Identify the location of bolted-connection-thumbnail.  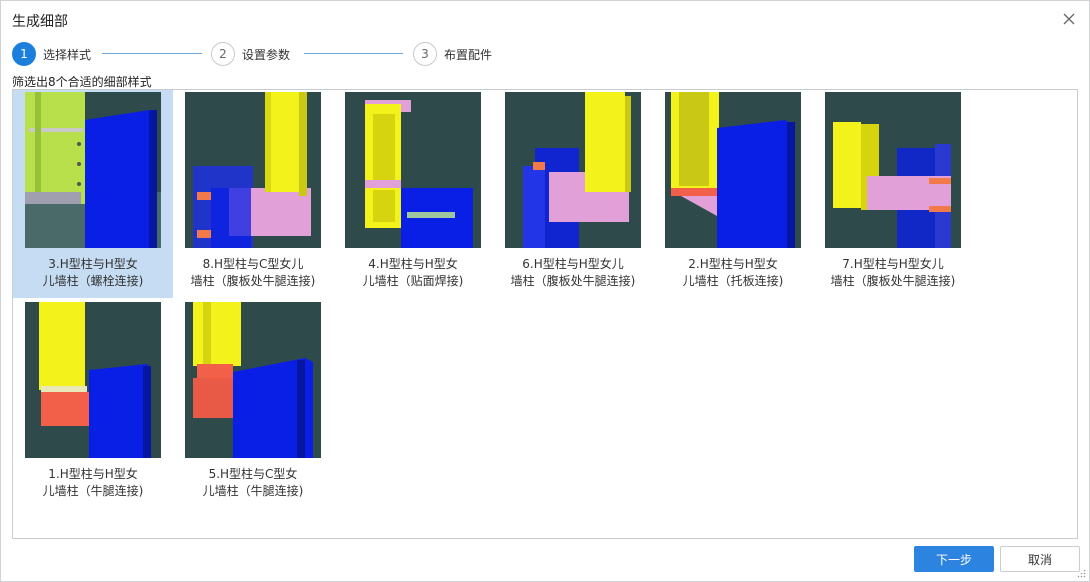
(93, 170).